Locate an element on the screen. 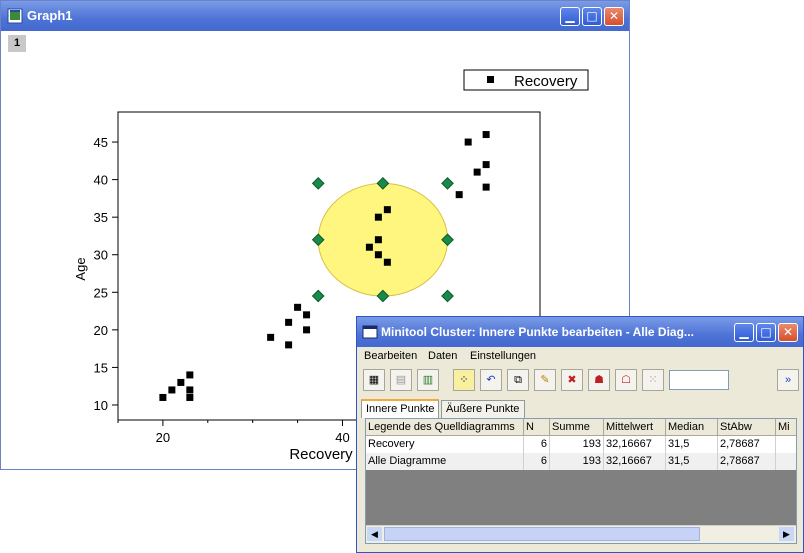 The height and width of the screenshot is (553, 804). toolbar: ▦ ▤ ▥ ⁘ ↶ ⧉ ✎ ✖ ☗ ☖ ⁙ » is located at coordinates (580, 381).